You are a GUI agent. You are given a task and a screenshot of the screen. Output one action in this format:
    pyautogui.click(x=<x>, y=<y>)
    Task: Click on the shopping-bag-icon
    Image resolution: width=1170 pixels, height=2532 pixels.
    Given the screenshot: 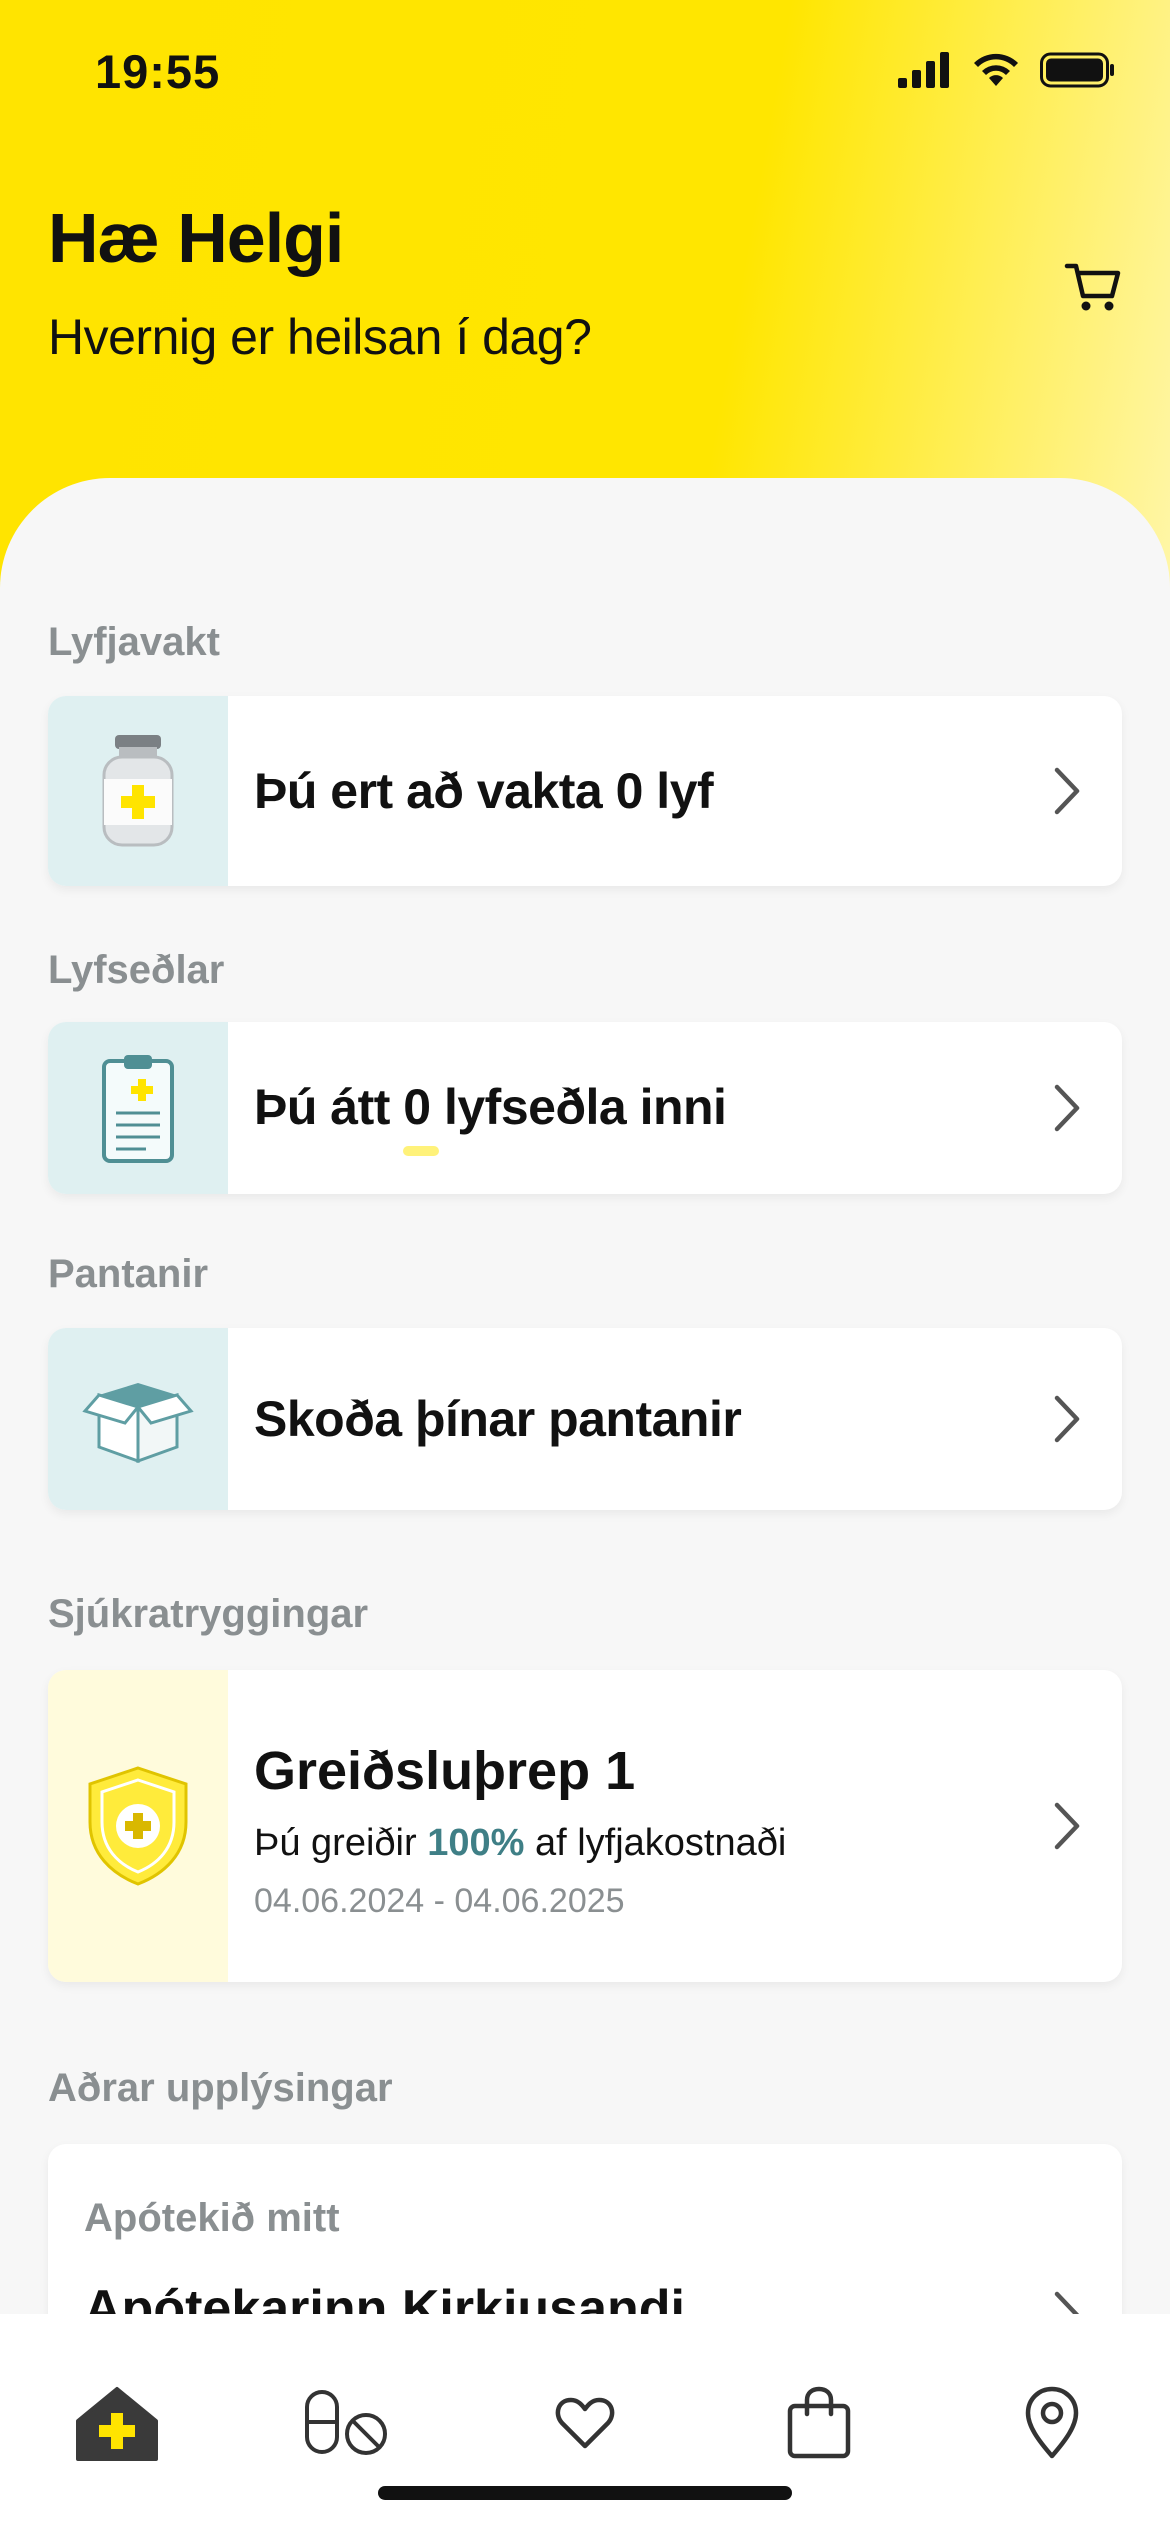 What is the action you would take?
    pyautogui.click(x=819, y=2422)
    